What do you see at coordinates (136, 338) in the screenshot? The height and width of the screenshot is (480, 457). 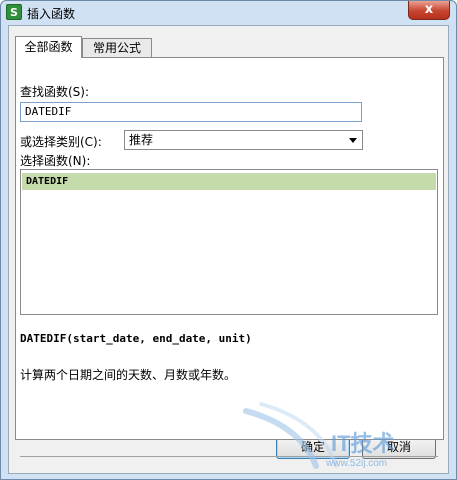 I see `function-signature: DATEDIF(start_date, end_date, unit)` at bounding box center [136, 338].